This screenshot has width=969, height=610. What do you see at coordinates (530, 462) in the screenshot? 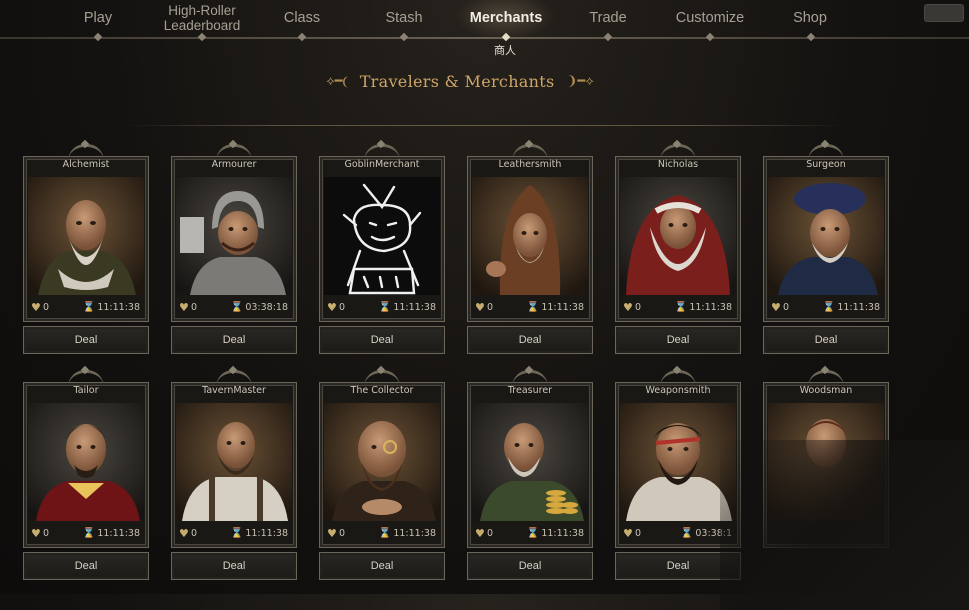
I see `treasurer-portrait` at bounding box center [530, 462].